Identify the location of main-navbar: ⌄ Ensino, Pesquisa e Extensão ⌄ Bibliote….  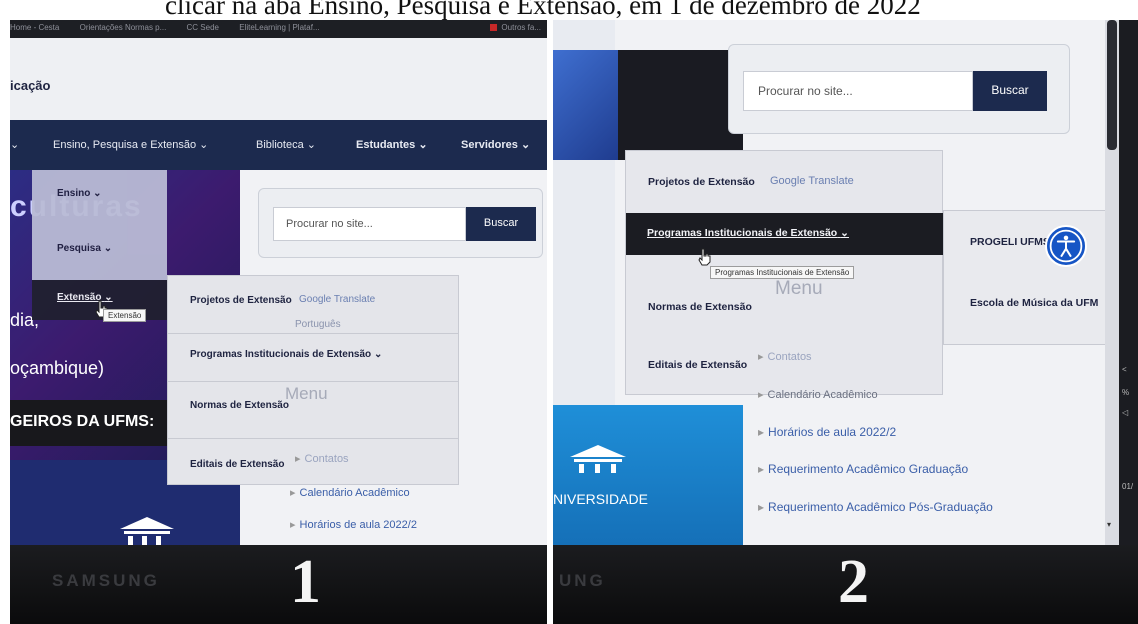
(278, 145).